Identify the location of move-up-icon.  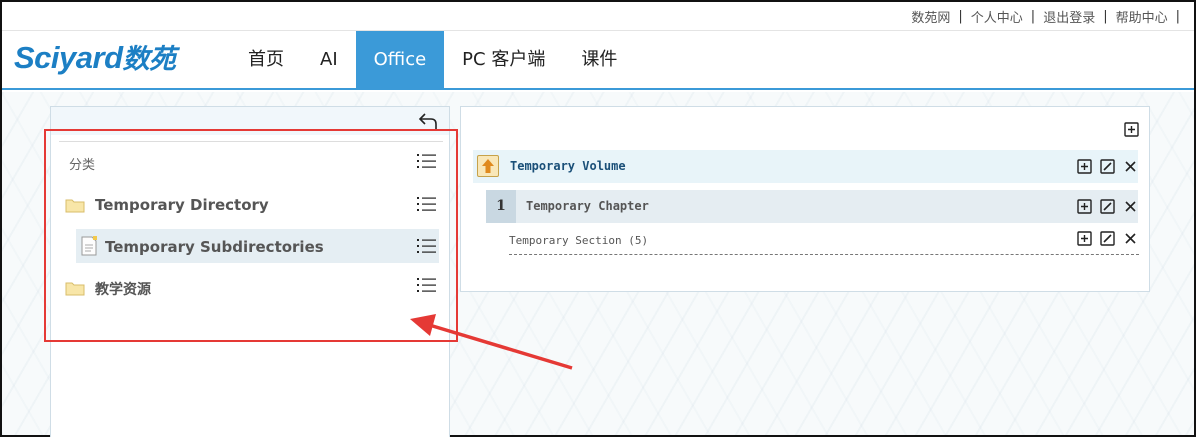
(488, 166).